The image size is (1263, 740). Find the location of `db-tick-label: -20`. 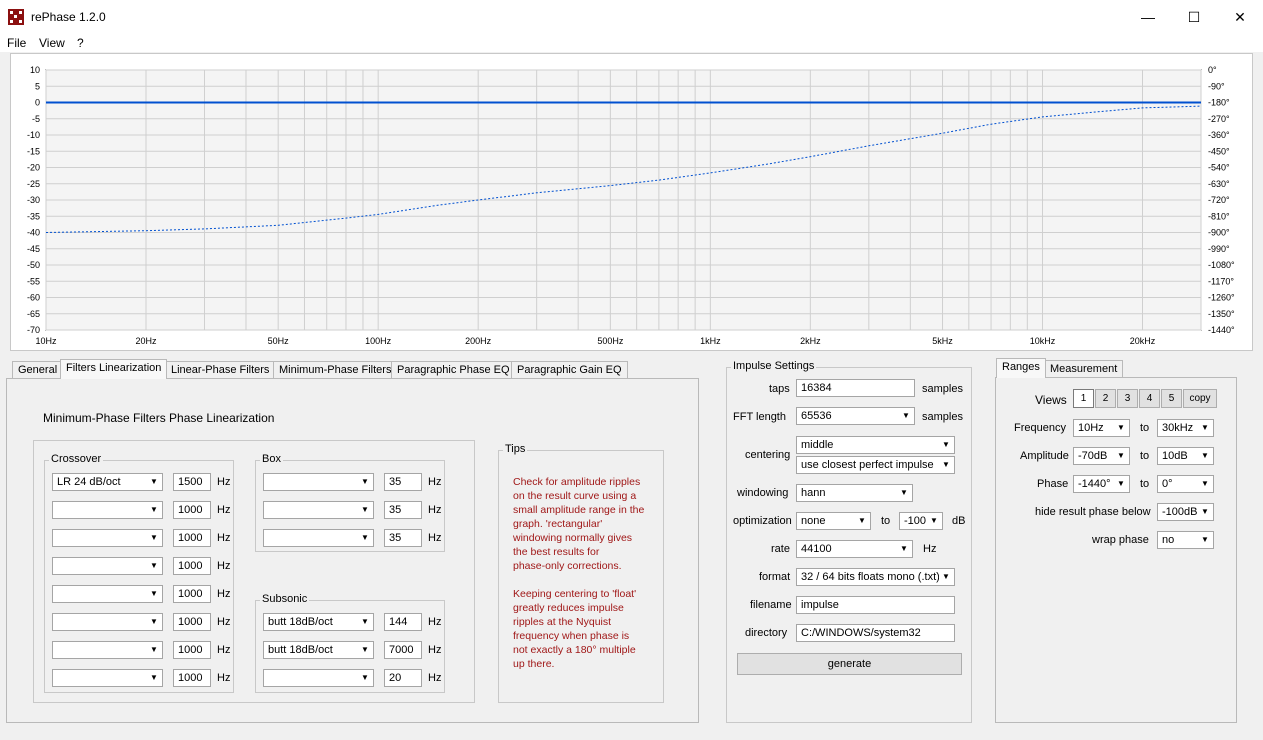

db-tick-label: -20 is located at coordinates (33, 168).